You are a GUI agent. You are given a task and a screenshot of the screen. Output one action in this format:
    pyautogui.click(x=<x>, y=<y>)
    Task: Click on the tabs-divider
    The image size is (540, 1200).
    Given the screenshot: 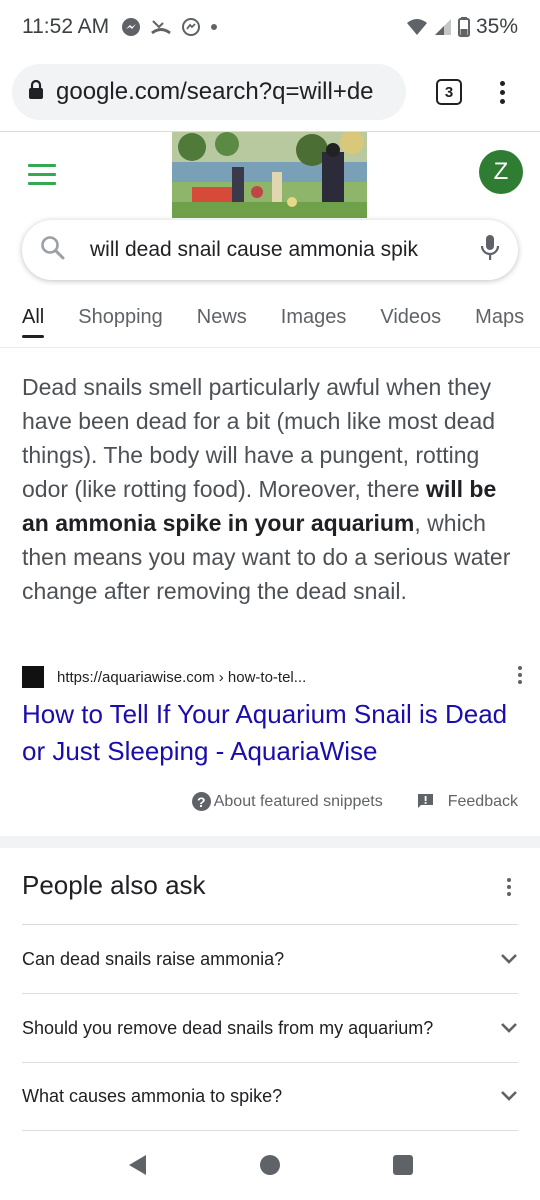 What is the action you would take?
    pyautogui.click(x=270, y=347)
    